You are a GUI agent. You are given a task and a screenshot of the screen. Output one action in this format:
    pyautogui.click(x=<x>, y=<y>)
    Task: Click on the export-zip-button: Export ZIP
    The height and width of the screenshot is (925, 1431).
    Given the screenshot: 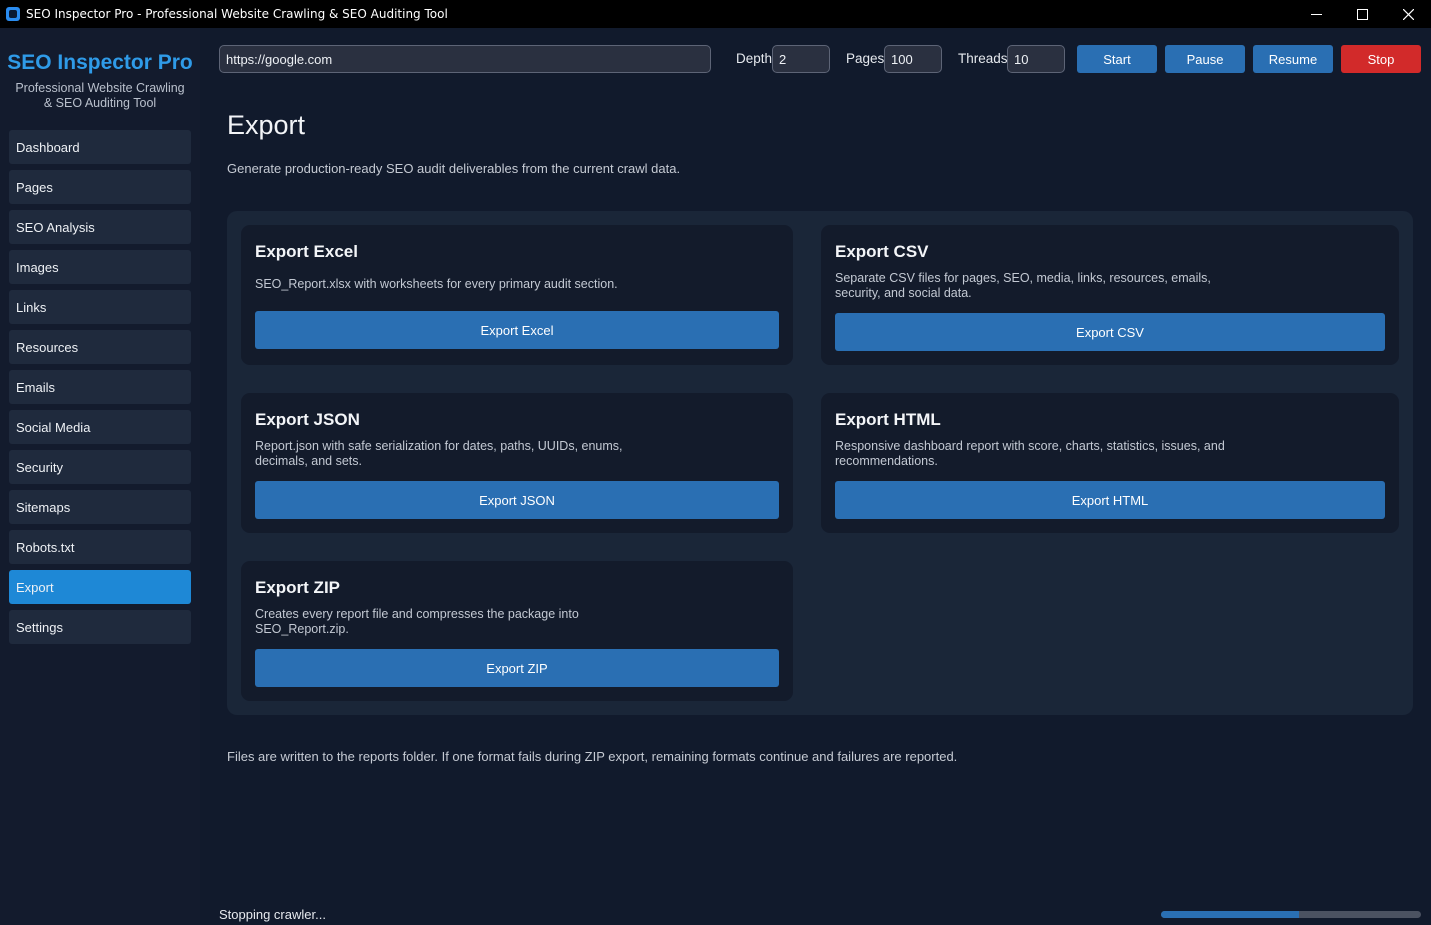 What is the action you would take?
    pyautogui.click(x=517, y=668)
    